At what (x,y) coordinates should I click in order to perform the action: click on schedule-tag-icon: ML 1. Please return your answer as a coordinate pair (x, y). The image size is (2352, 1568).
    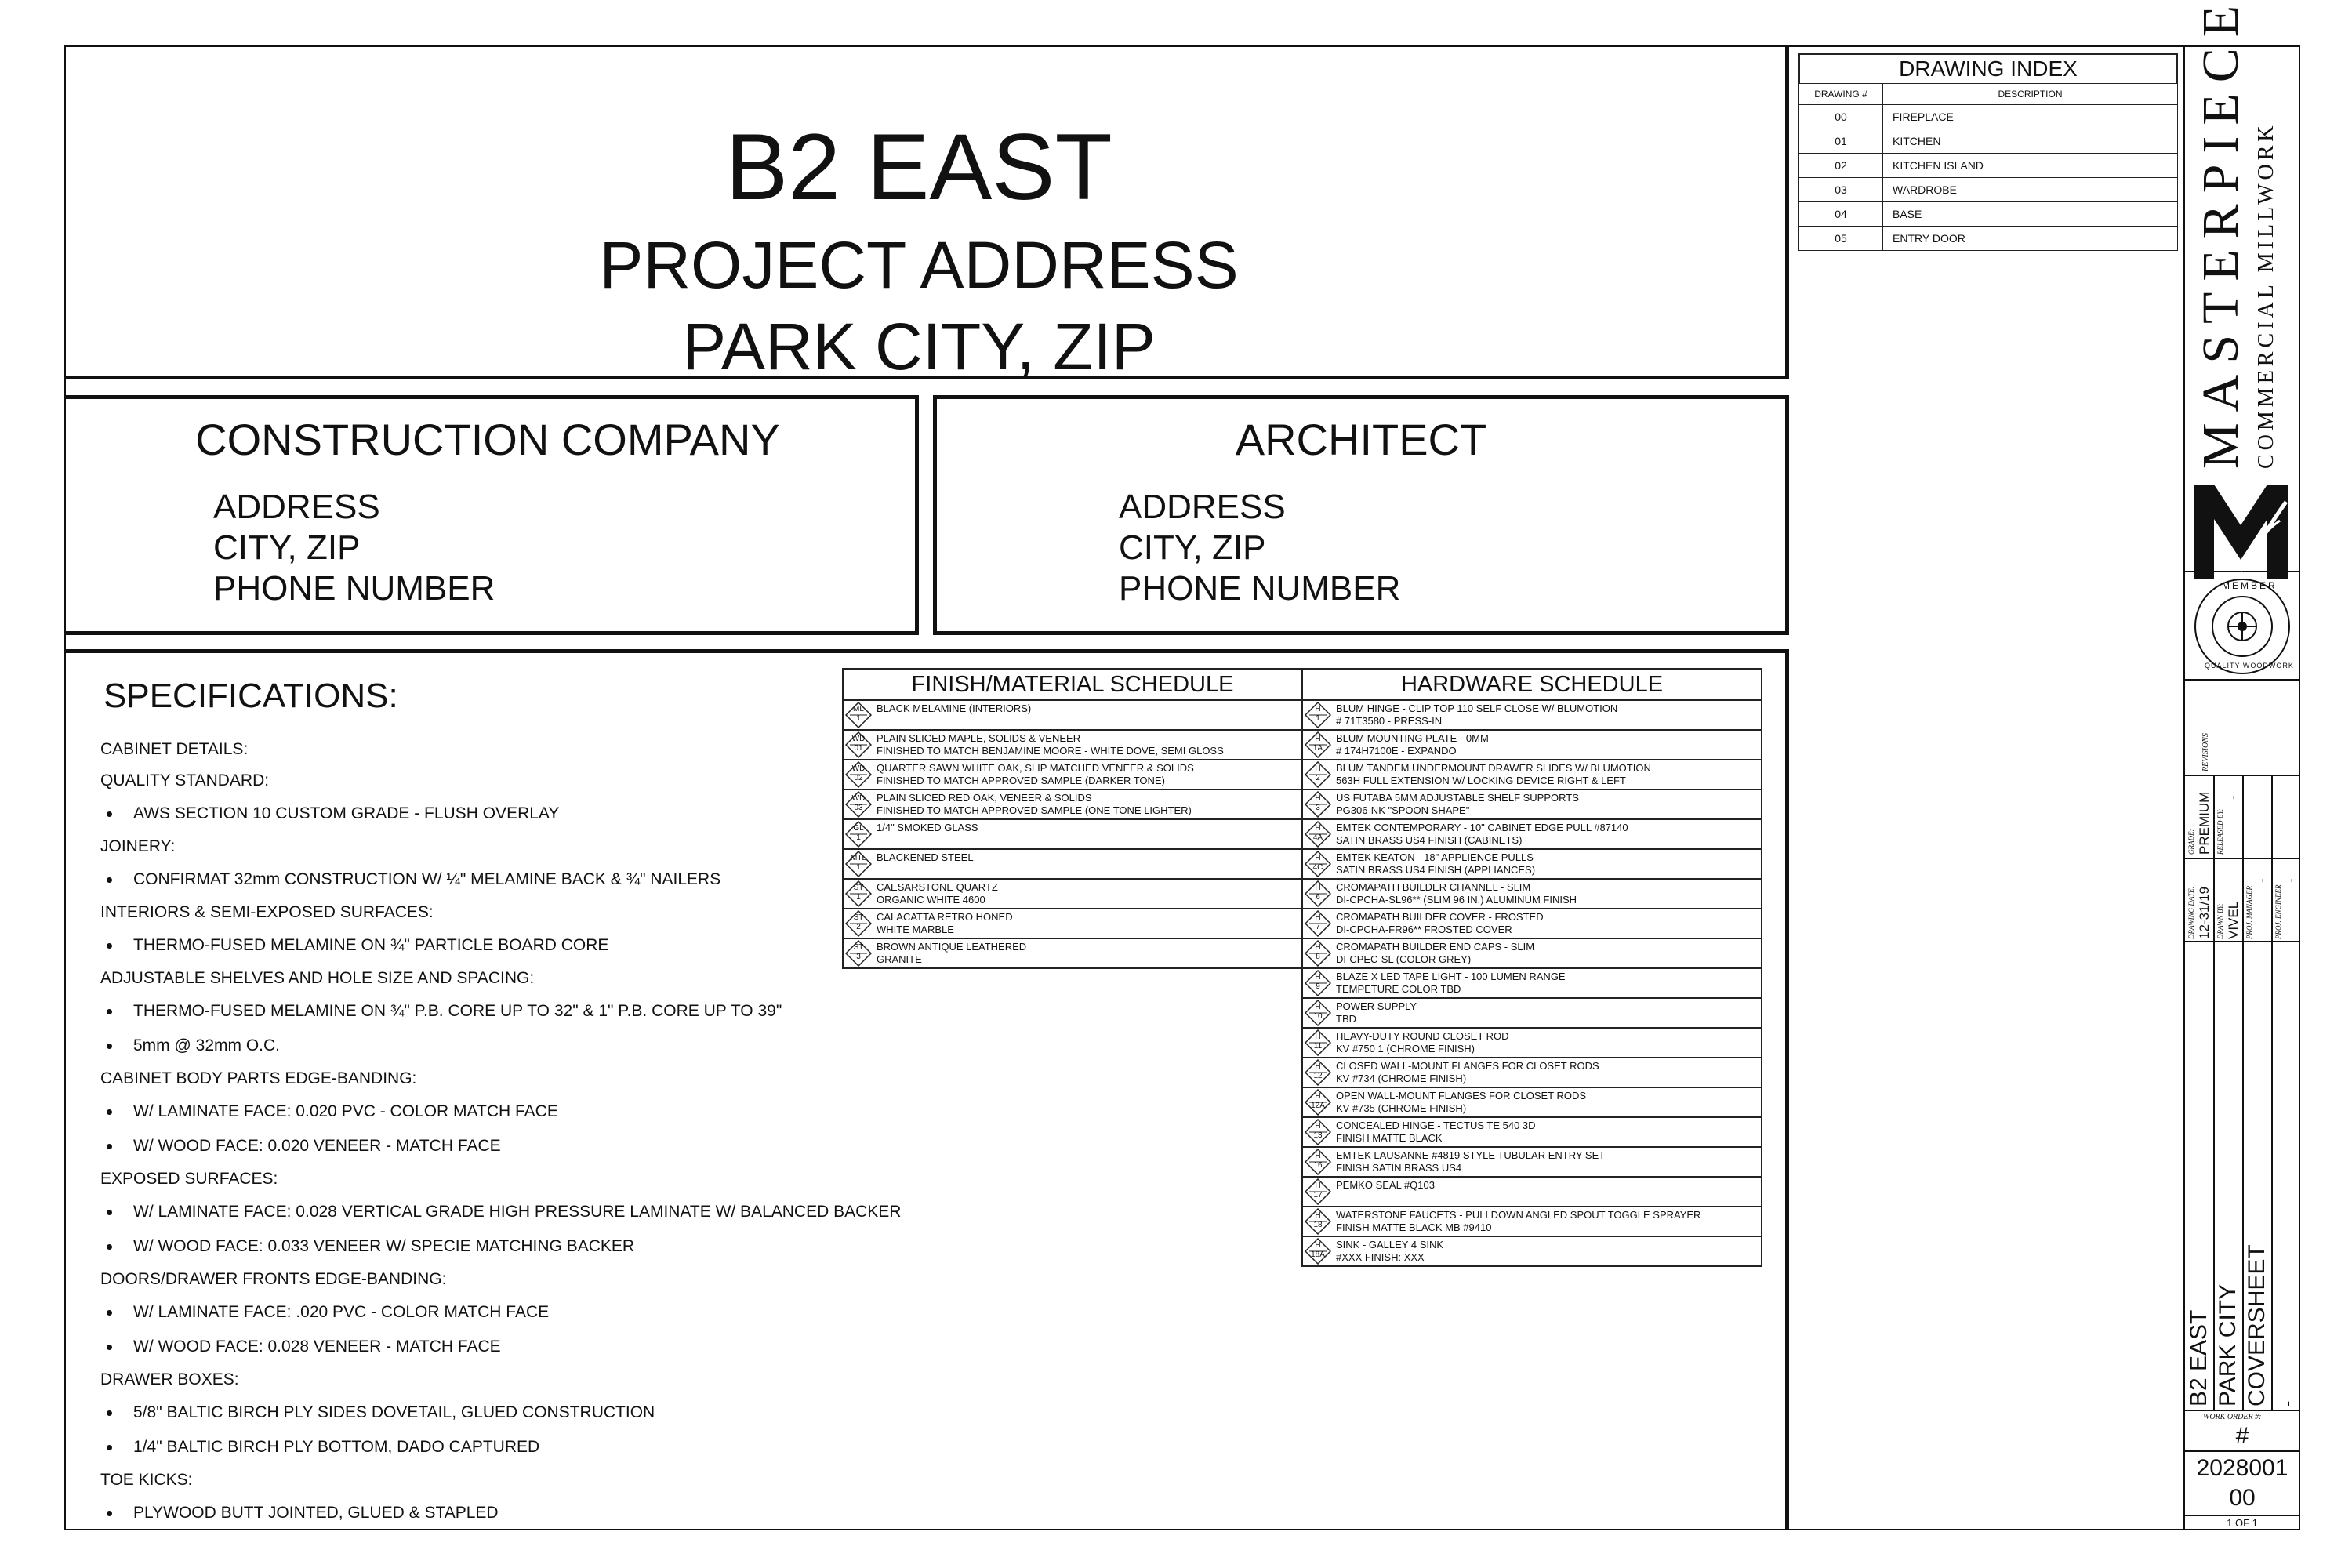
    Looking at the image, I should click on (859, 715).